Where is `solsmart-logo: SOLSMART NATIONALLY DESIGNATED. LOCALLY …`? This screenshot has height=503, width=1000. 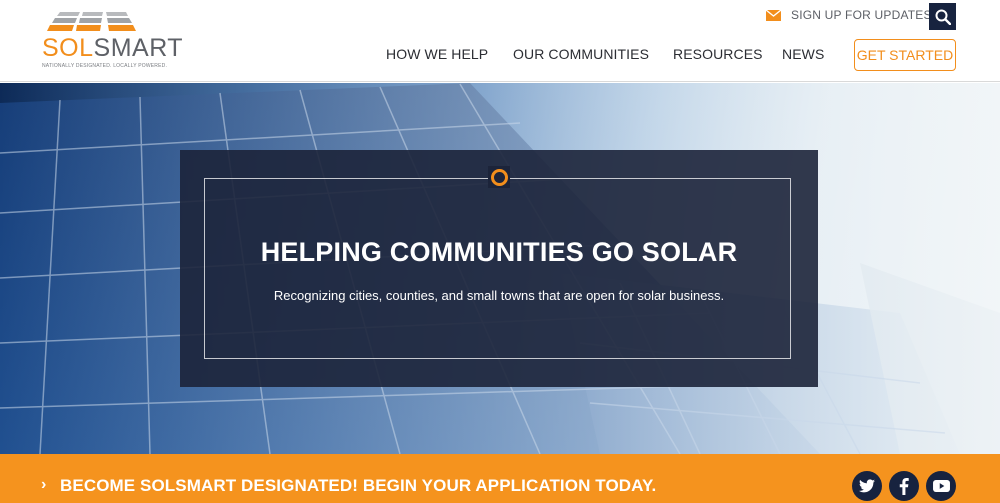 solsmart-logo: SOLSMART NATIONALLY DESIGNATED. LOCALLY … is located at coordinates (112, 41).